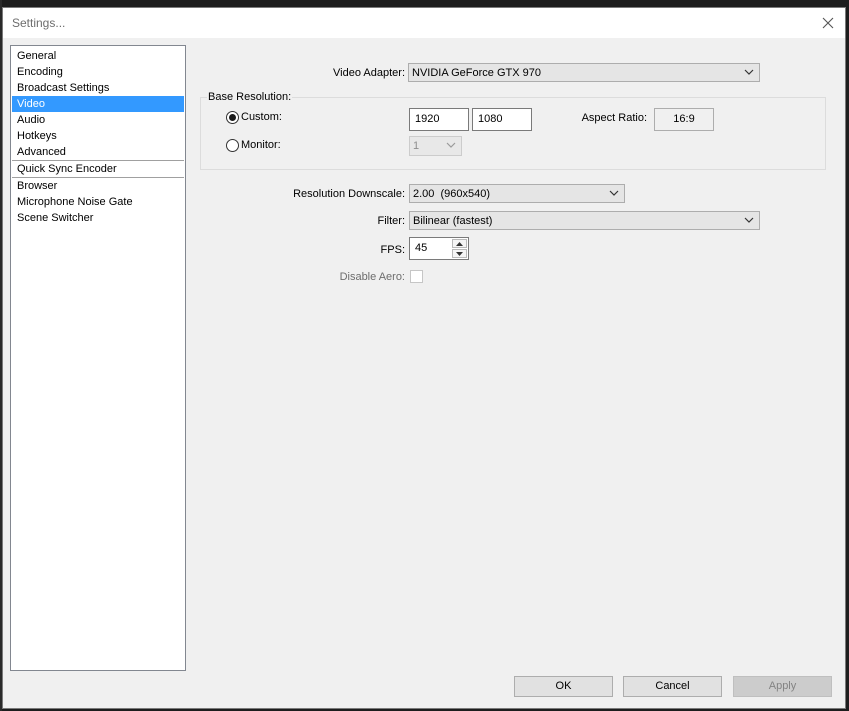 The height and width of the screenshot is (711, 849). What do you see at coordinates (98, 202) in the screenshot?
I see `nav-item-microphone-noise-gate: Microphone Noise Gate` at bounding box center [98, 202].